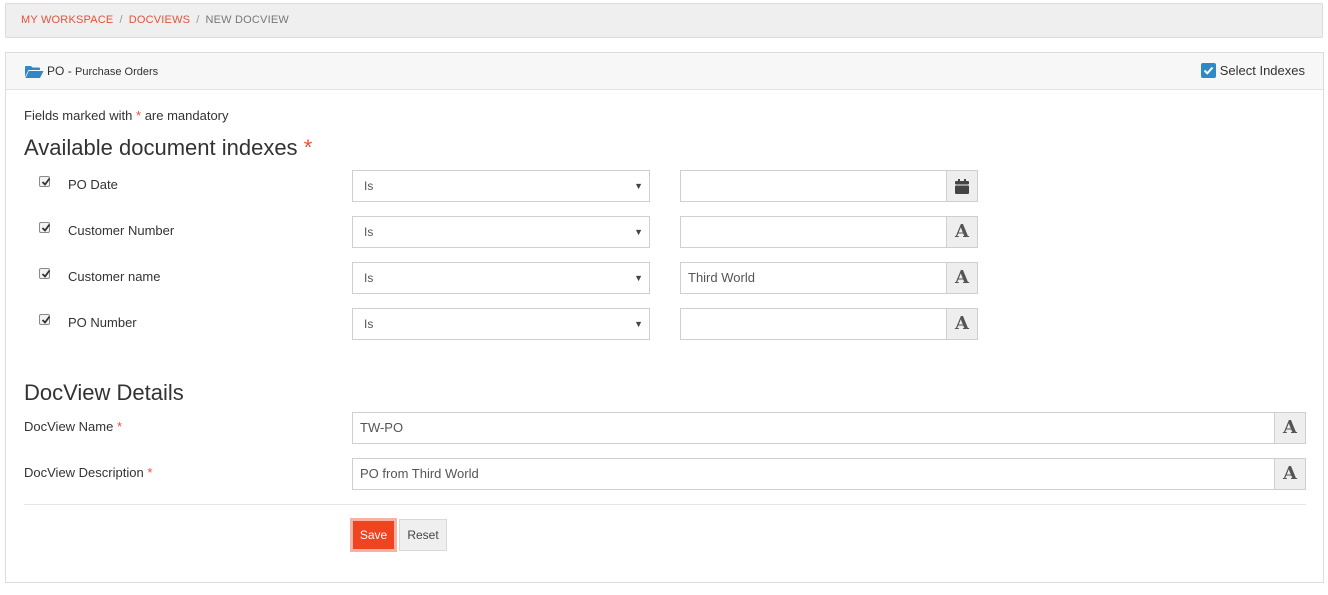 This screenshot has width=1328, height=595. What do you see at coordinates (664, 20) in the screenshot?
I see `breadcrumb: MY WORKSPACE / DOCVIEWS / NEW DOCVIEW` at bounding box center [664, 20].